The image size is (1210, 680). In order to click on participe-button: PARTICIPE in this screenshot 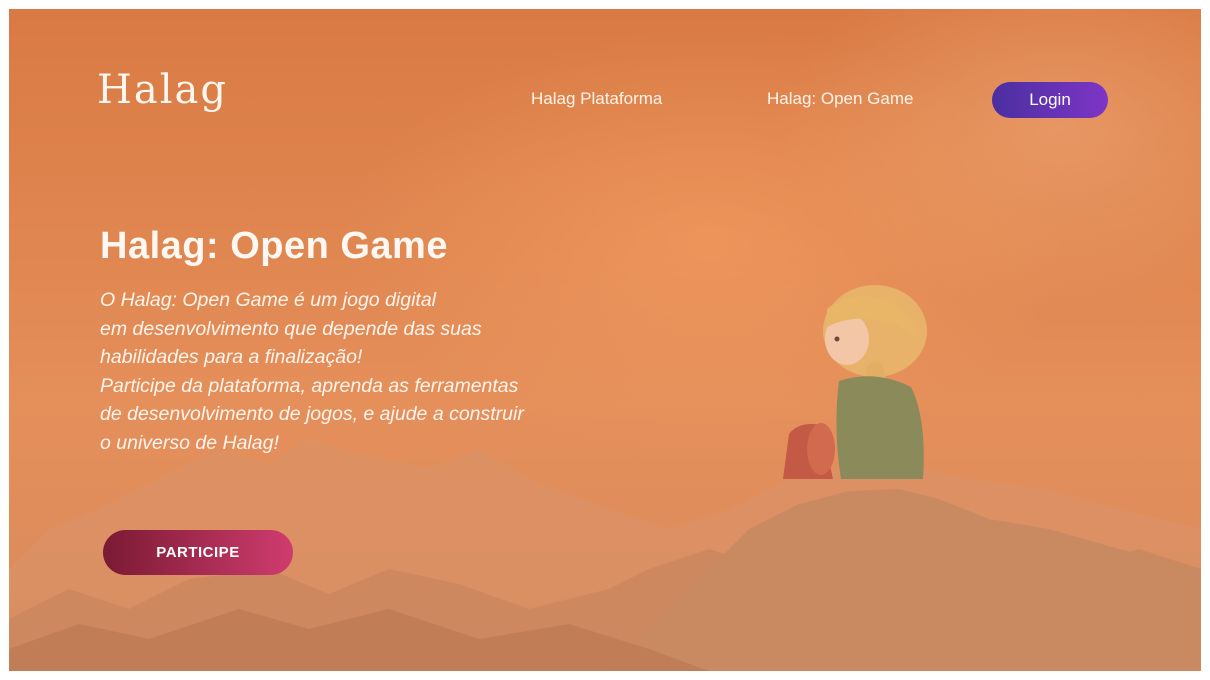, I will do `click(198, 552)`.